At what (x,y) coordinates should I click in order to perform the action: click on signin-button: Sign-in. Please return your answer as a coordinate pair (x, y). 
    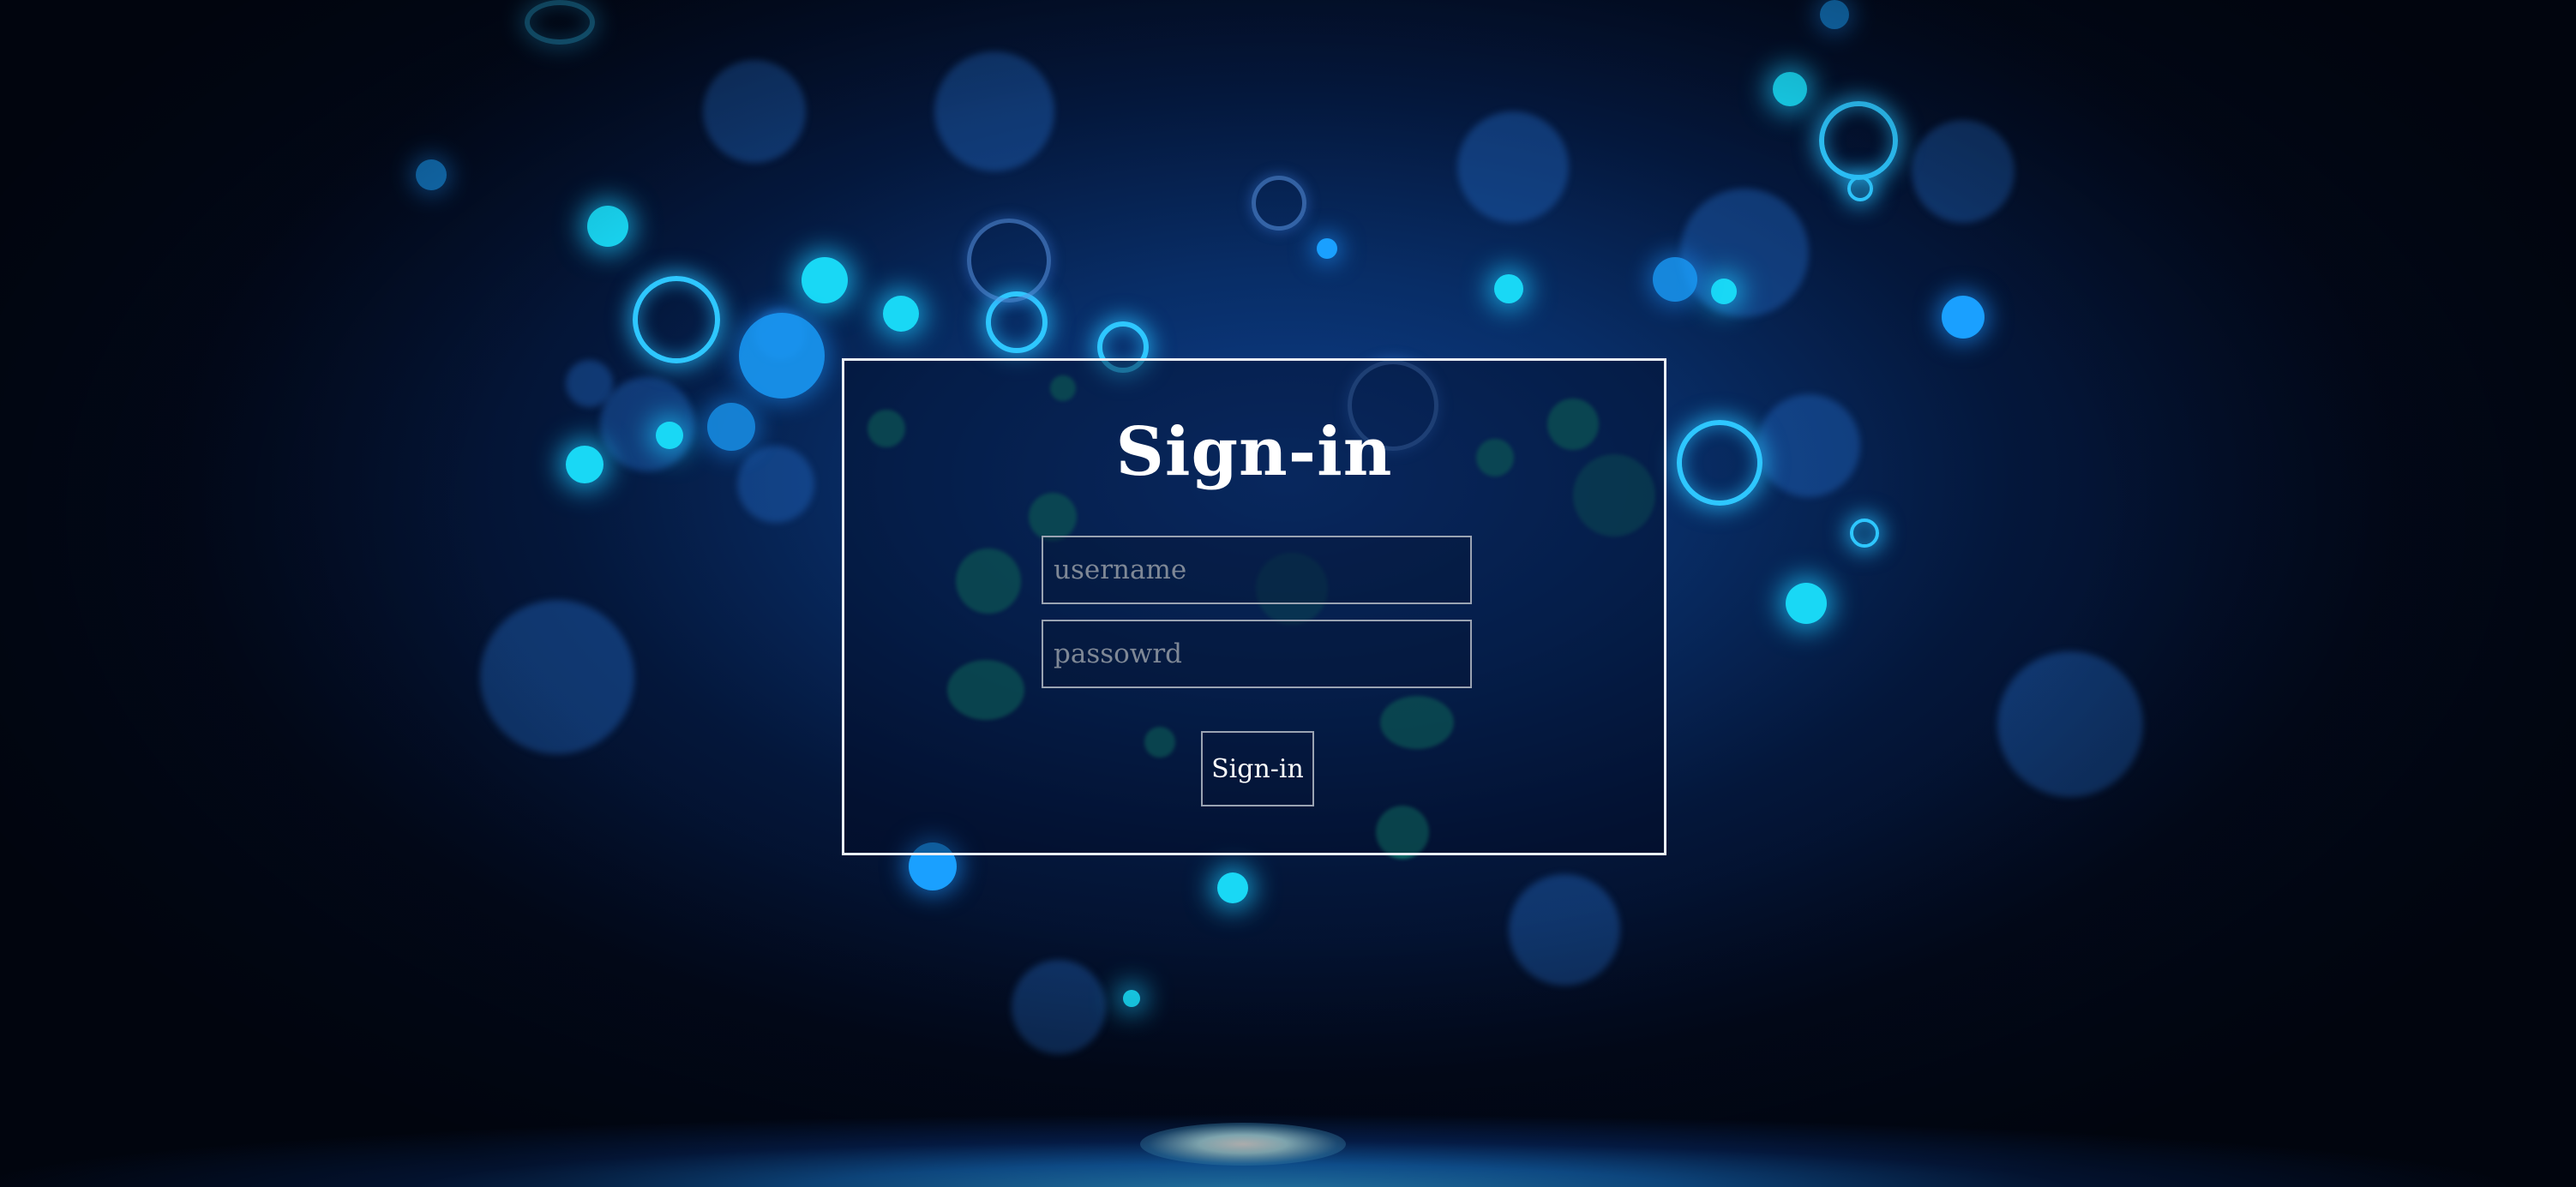
    Looking at the image, I should click on (1257, 768).